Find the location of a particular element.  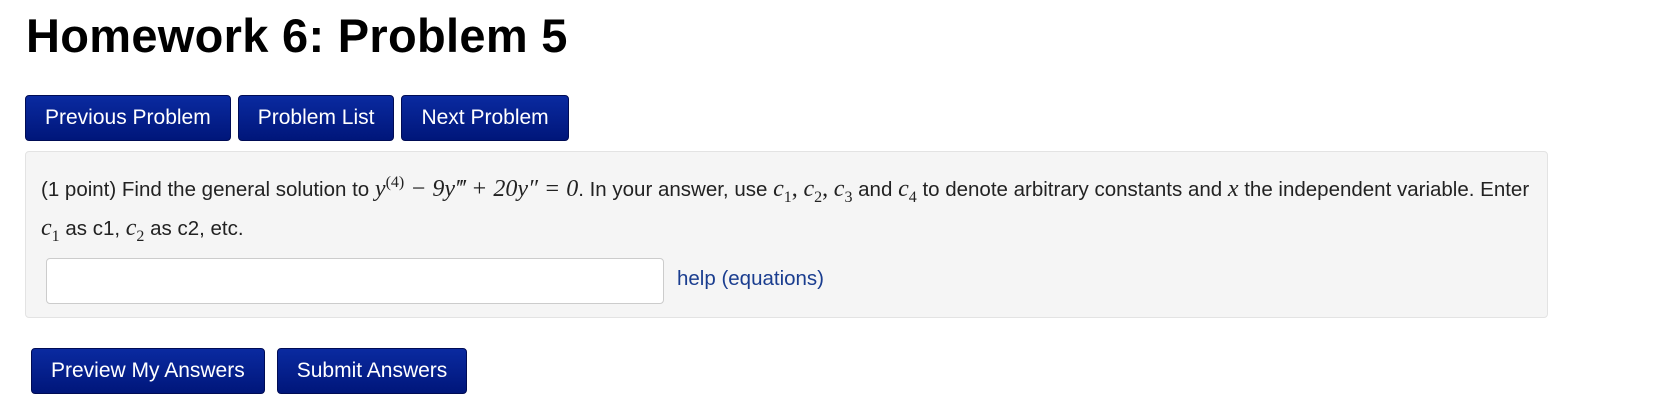

enter-c1: c1 is located at coordinates (50, 229).